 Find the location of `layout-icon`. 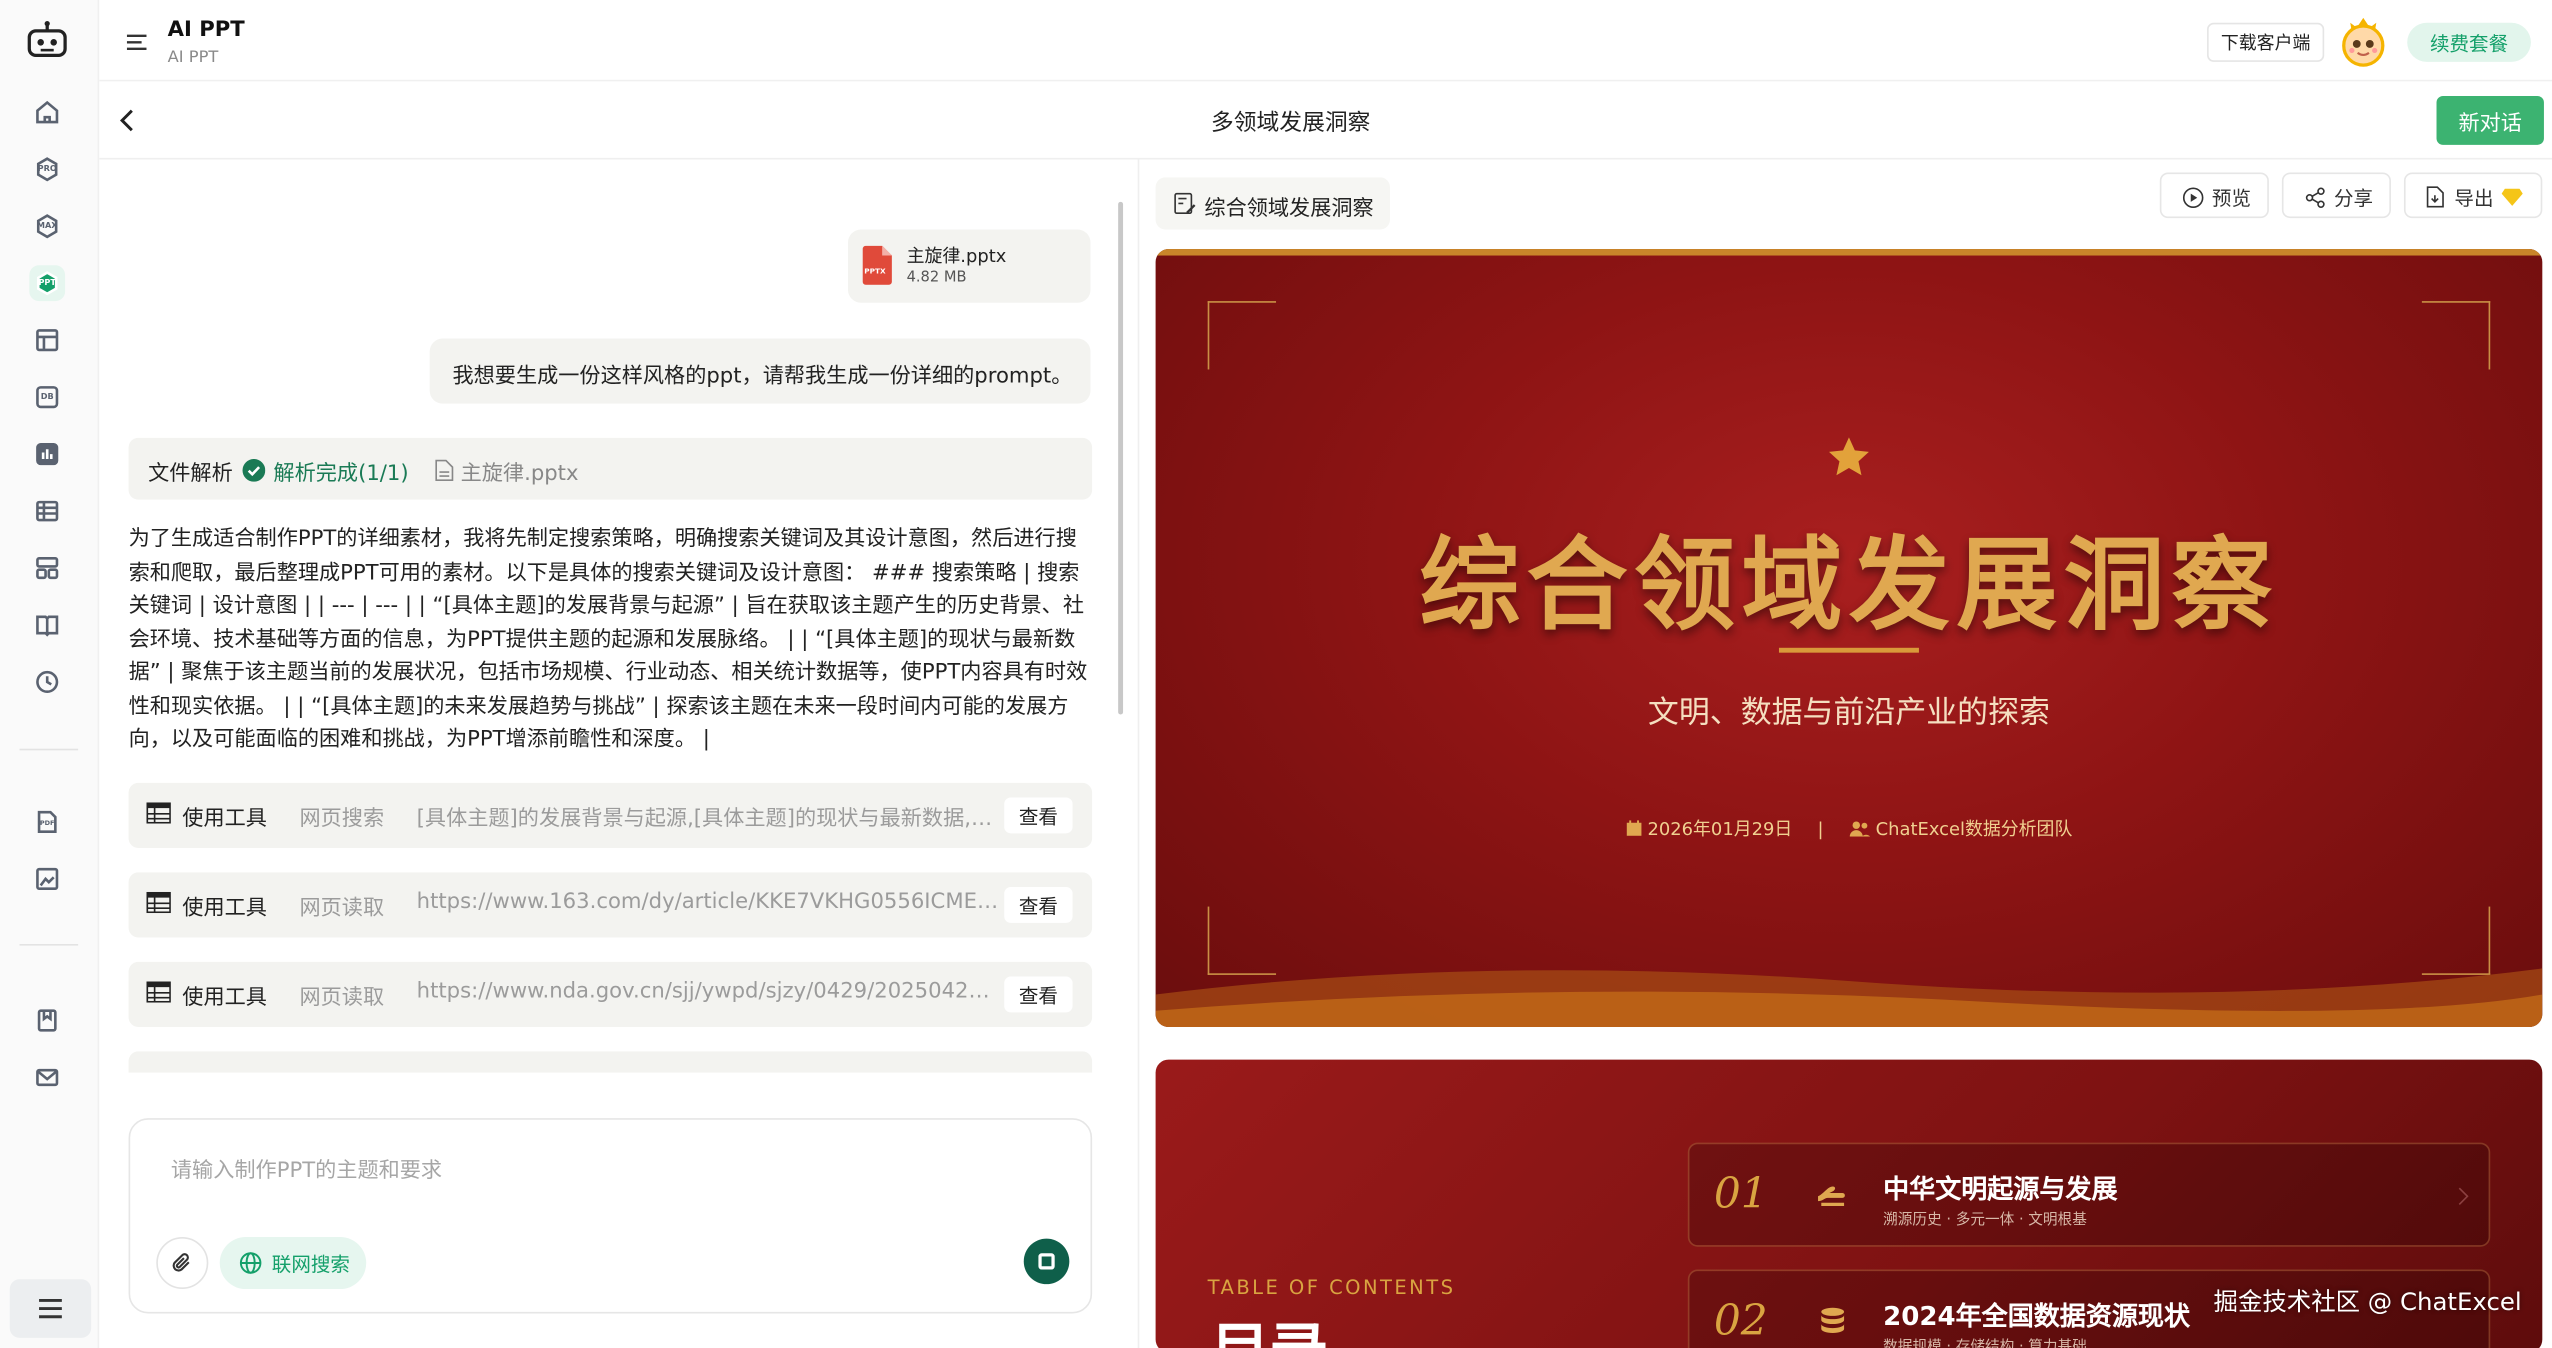

layout-icon is located at coordinates (47, 568).